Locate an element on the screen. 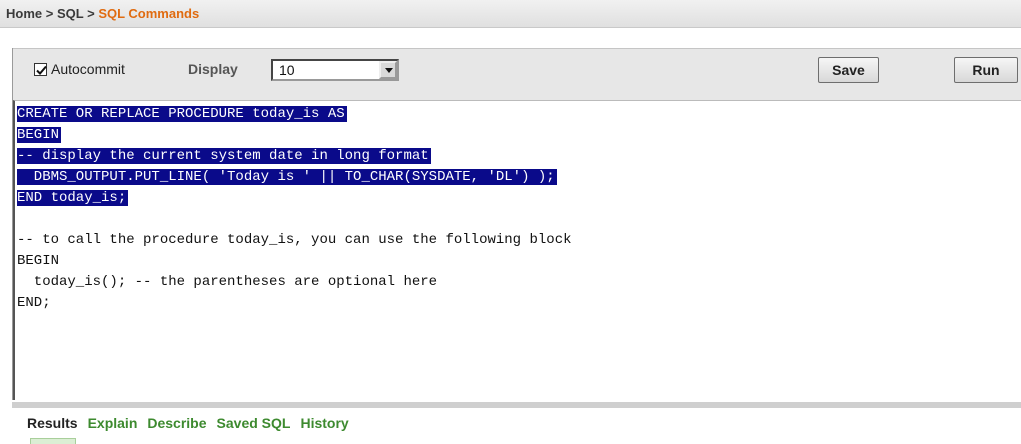  display-rows-value: 10 is located at coordinates (287, 70).